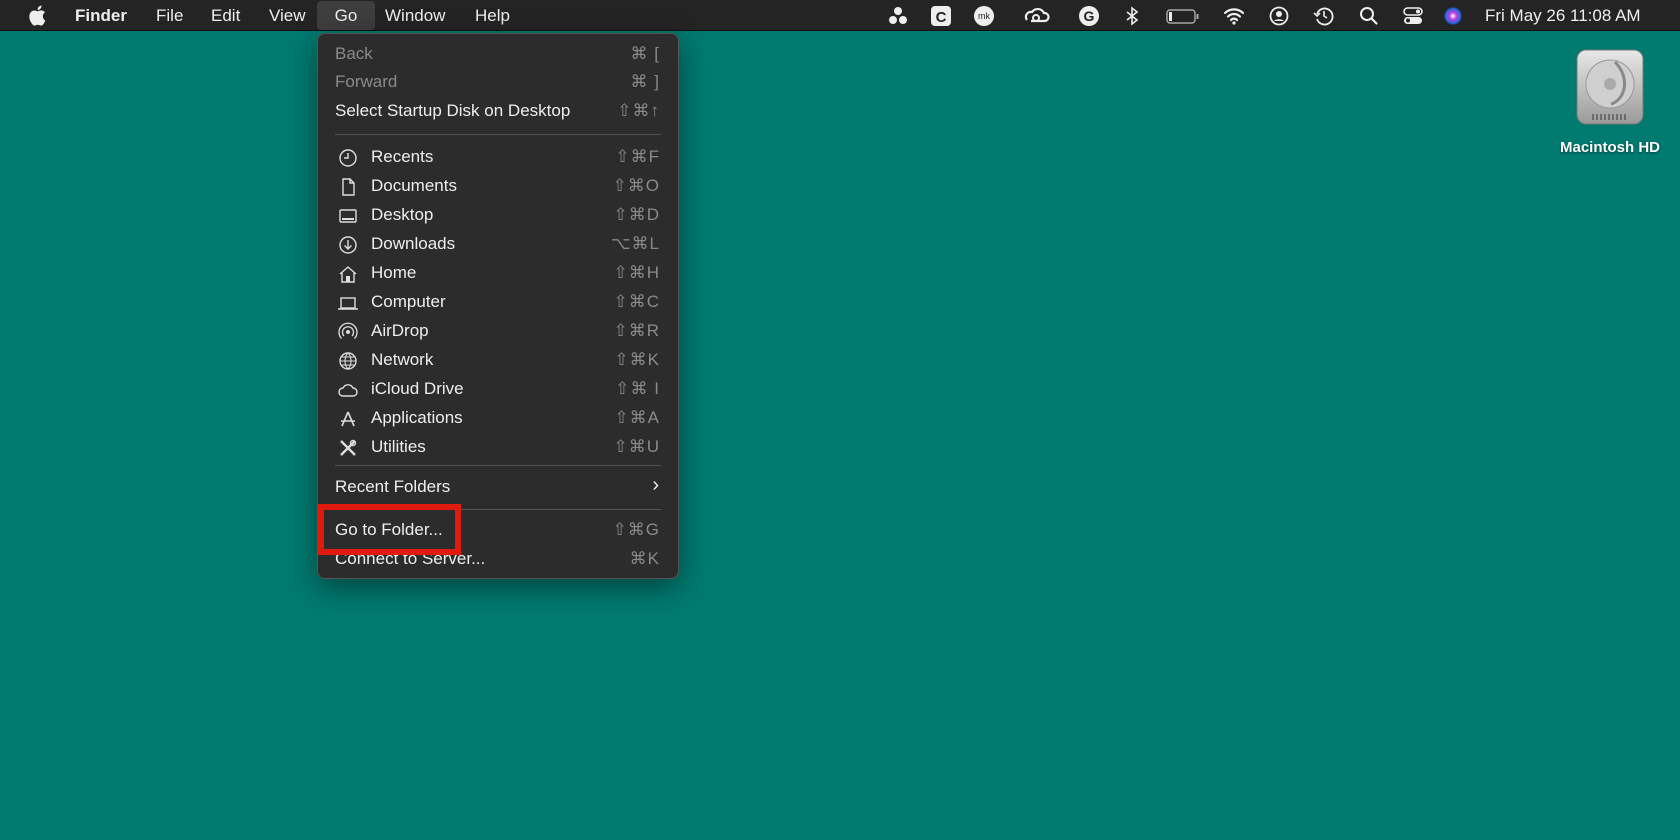 This screenshot has height=840, width=1680. What do you see at coordinates (1324, 16) in the screenshot?
I see `time-machine-icon` at bounding box center [1324, 16].